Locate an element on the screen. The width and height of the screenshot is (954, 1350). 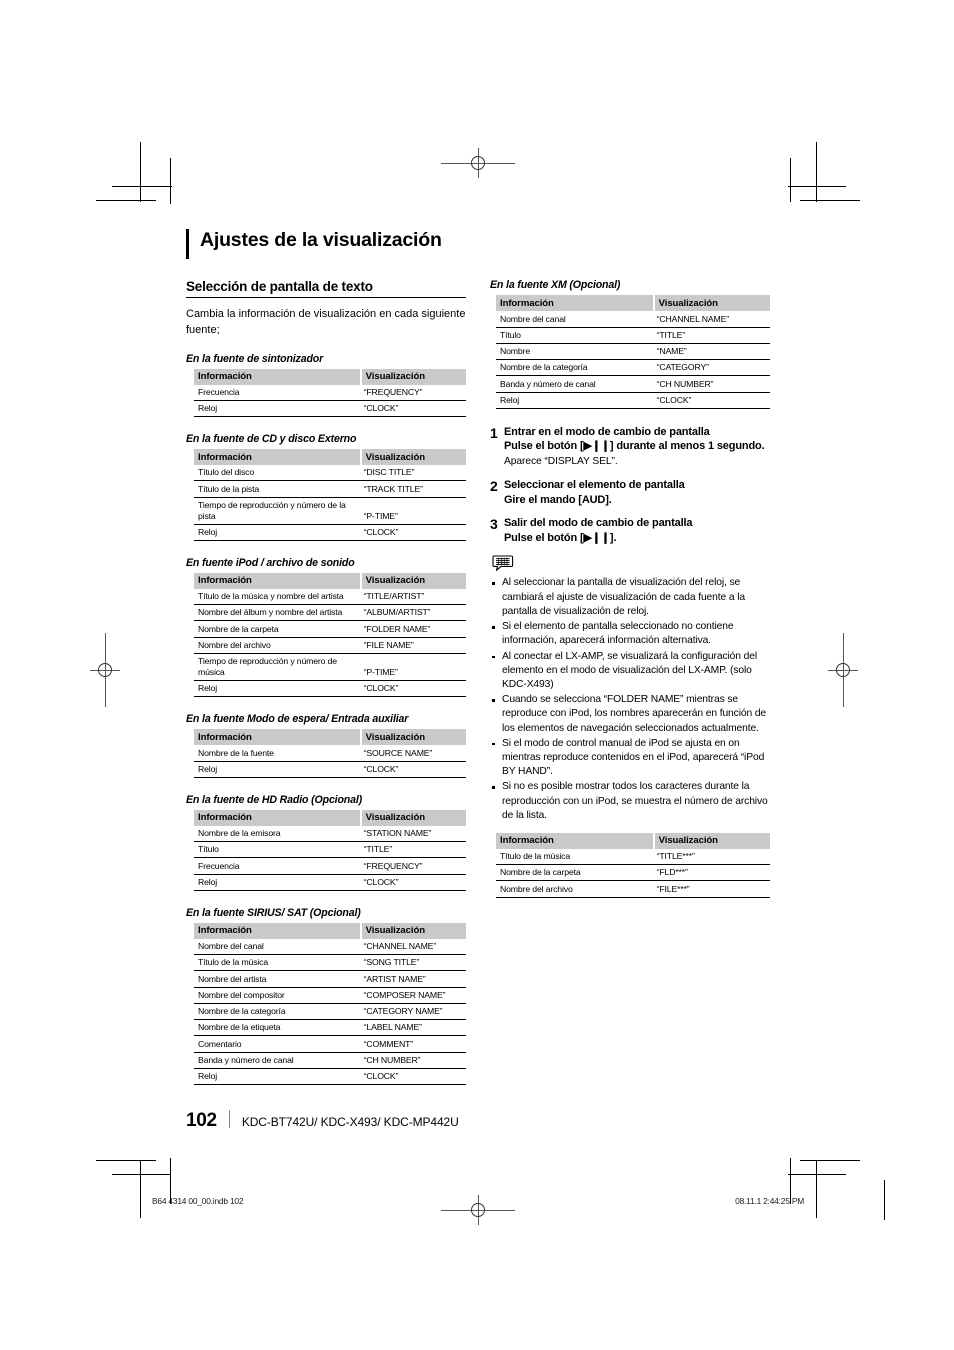
crop-mark-bottom-left-outer-h is located at coordinates (126, 1160).